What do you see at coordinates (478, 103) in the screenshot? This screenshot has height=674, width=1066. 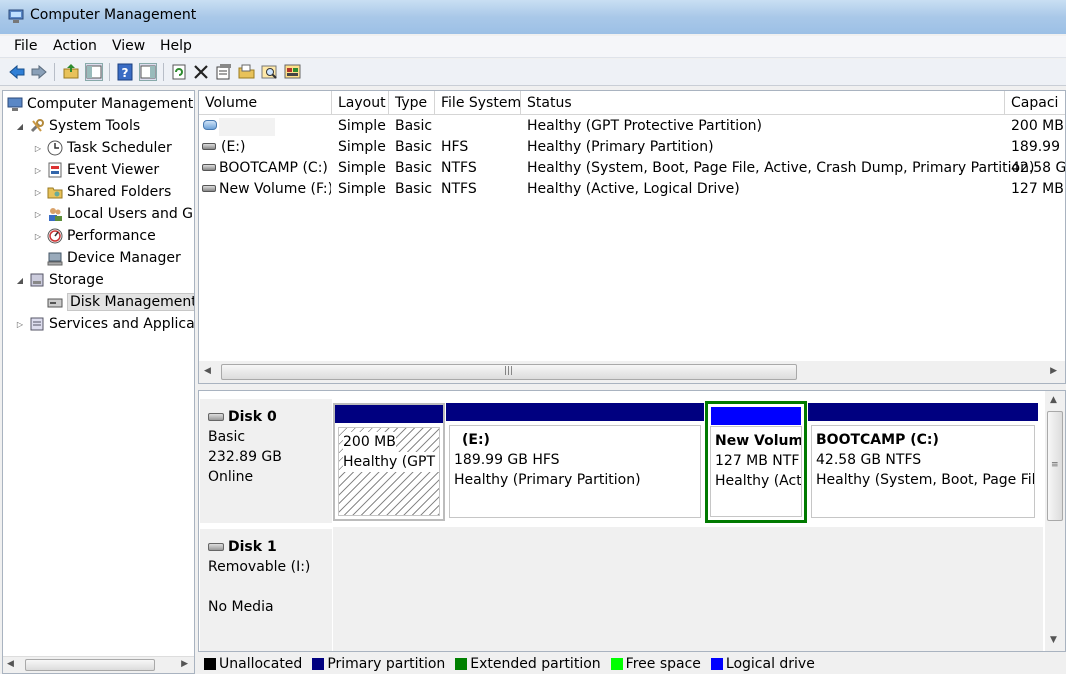 I see `column-header-file-system: File System` at bounding box center [478, 103].